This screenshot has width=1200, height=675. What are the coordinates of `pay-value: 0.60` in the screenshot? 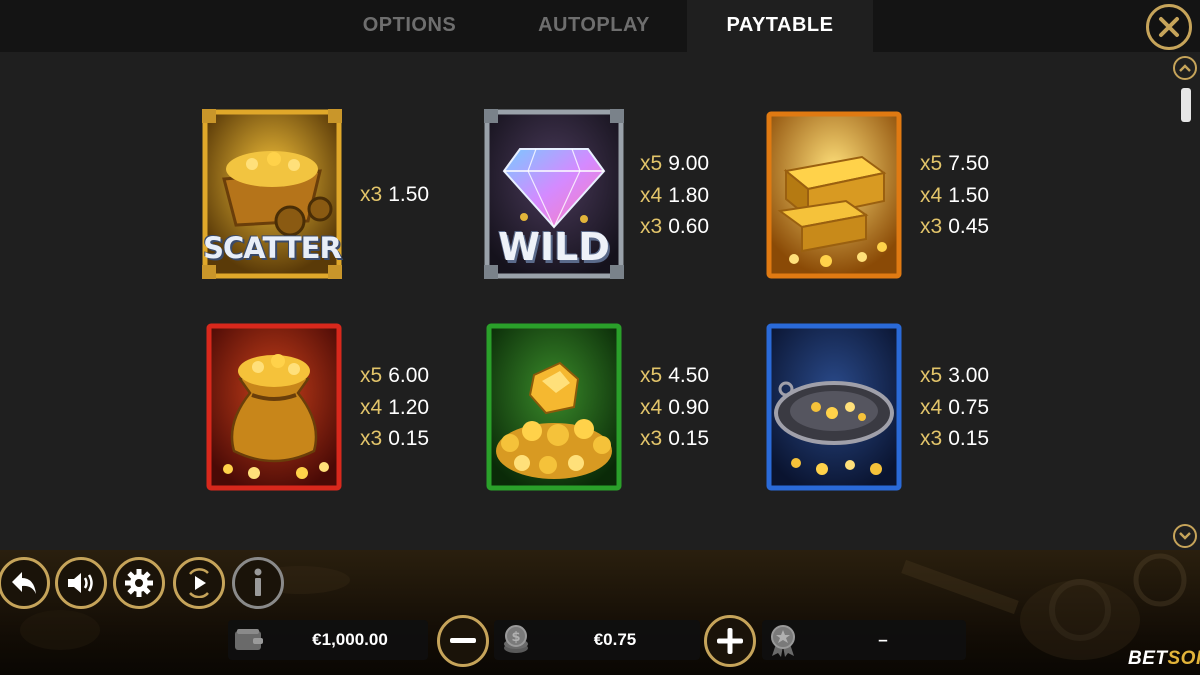 It's located at (689, 226).